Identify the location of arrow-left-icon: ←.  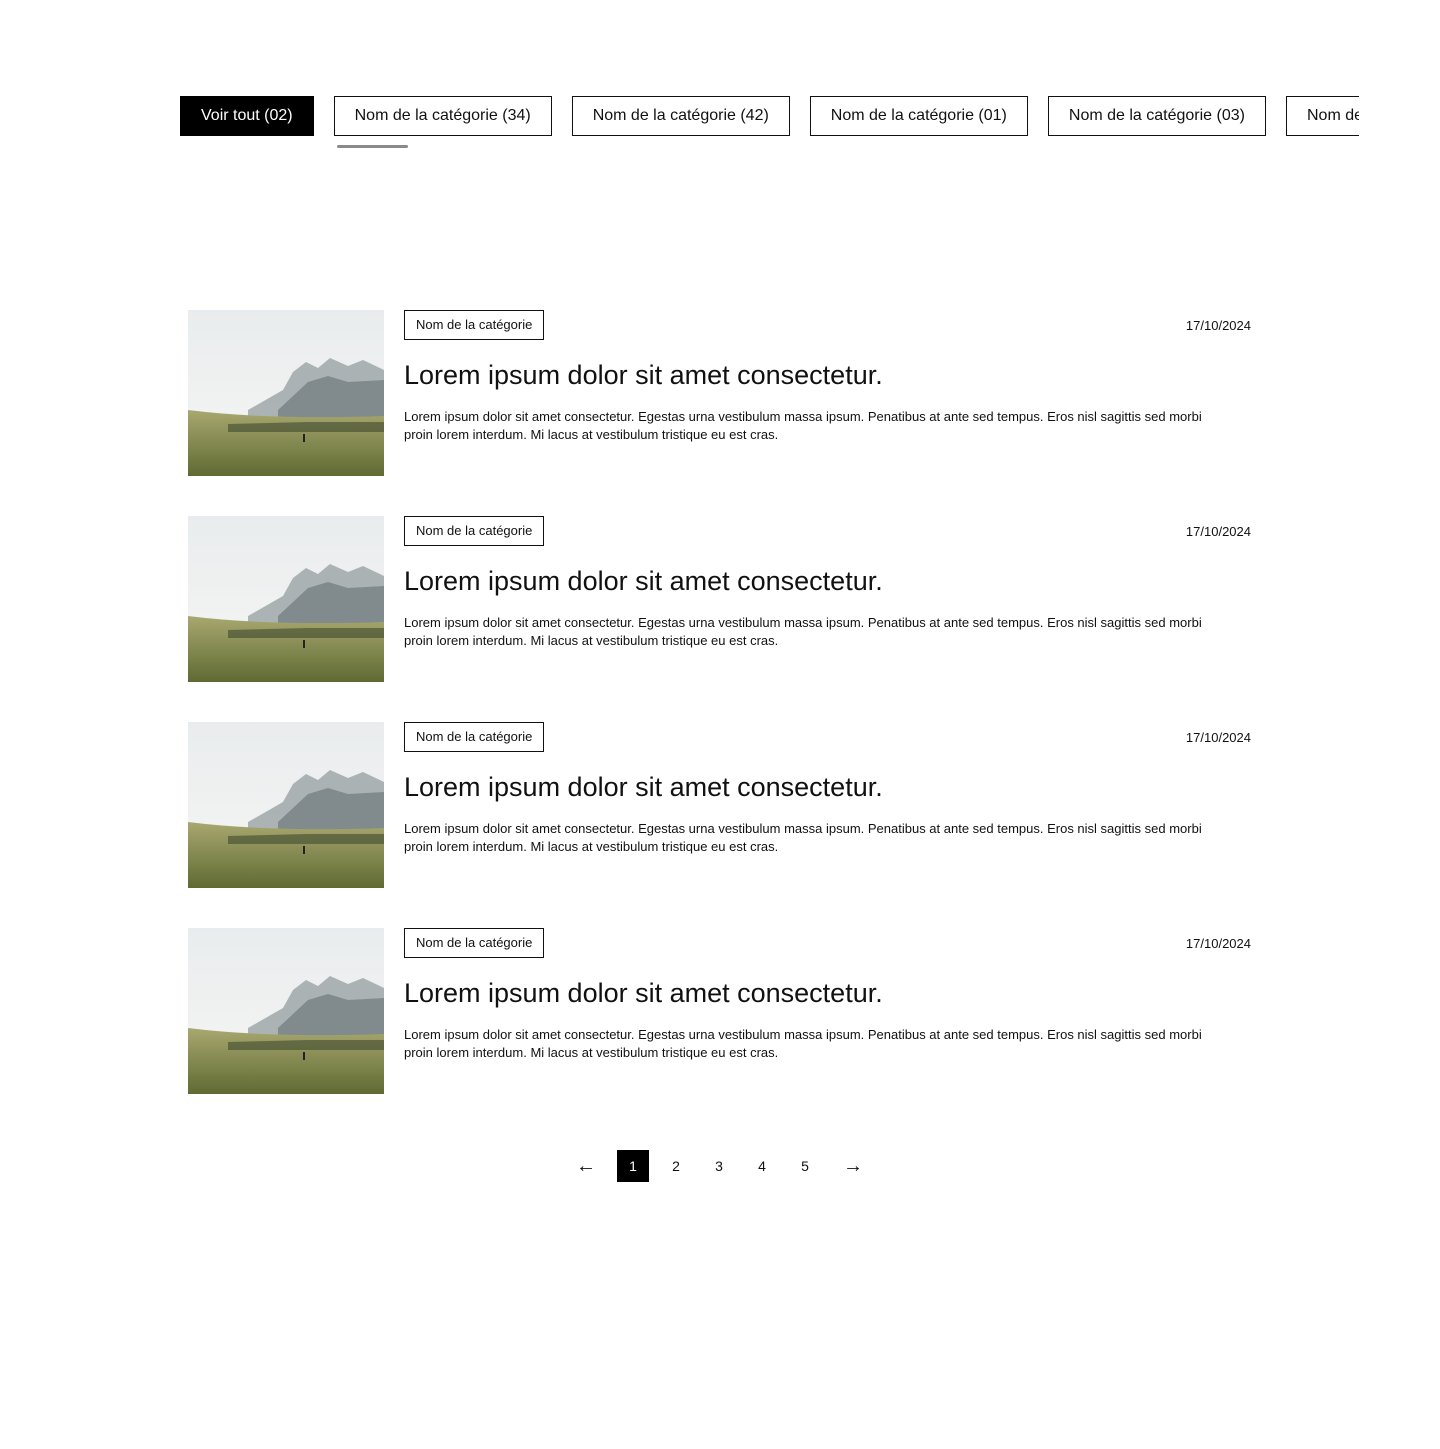
(586, 1166).